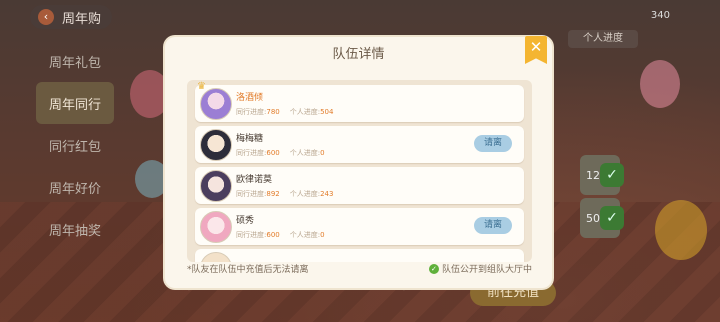 Image resolution: width=720 pixels, height=322 pixels. I want to click on public-team-toggle: ✓ 队伍公开到组队大厅中, so click(480, 268).